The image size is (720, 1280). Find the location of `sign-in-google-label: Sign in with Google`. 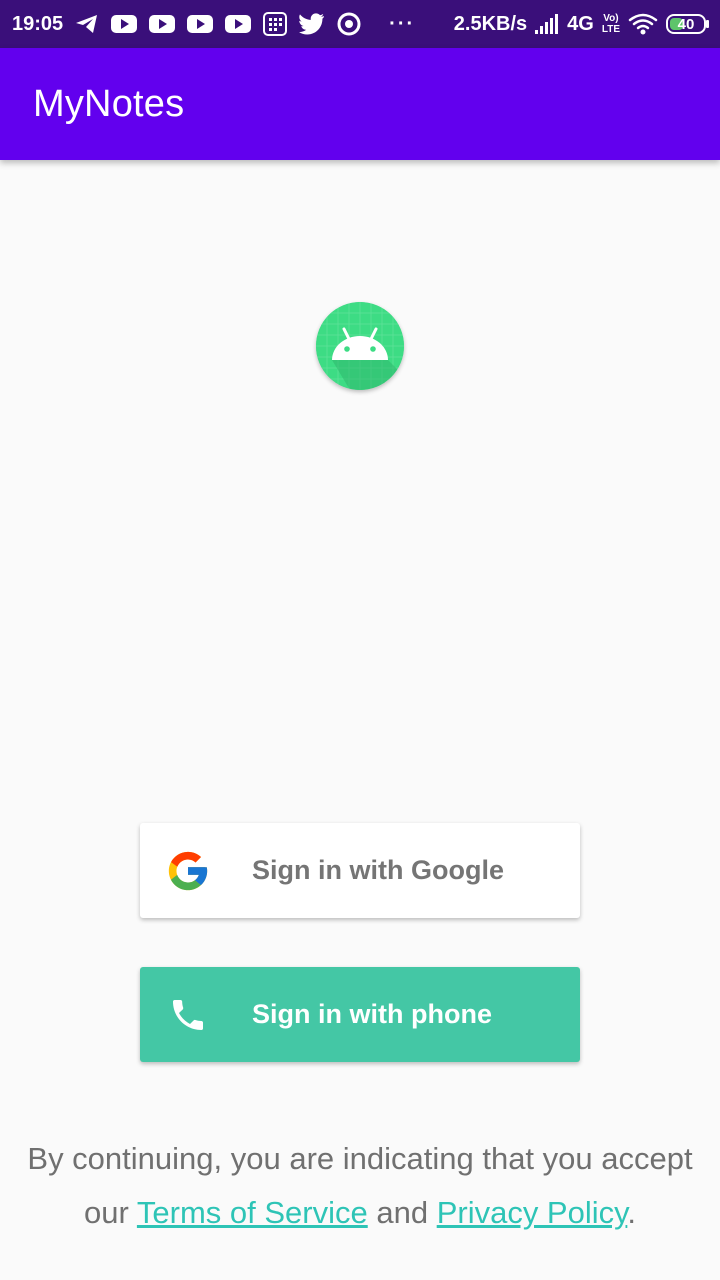

sign-in-google-label: Sign in with Google is located at coordinates (378, 870).